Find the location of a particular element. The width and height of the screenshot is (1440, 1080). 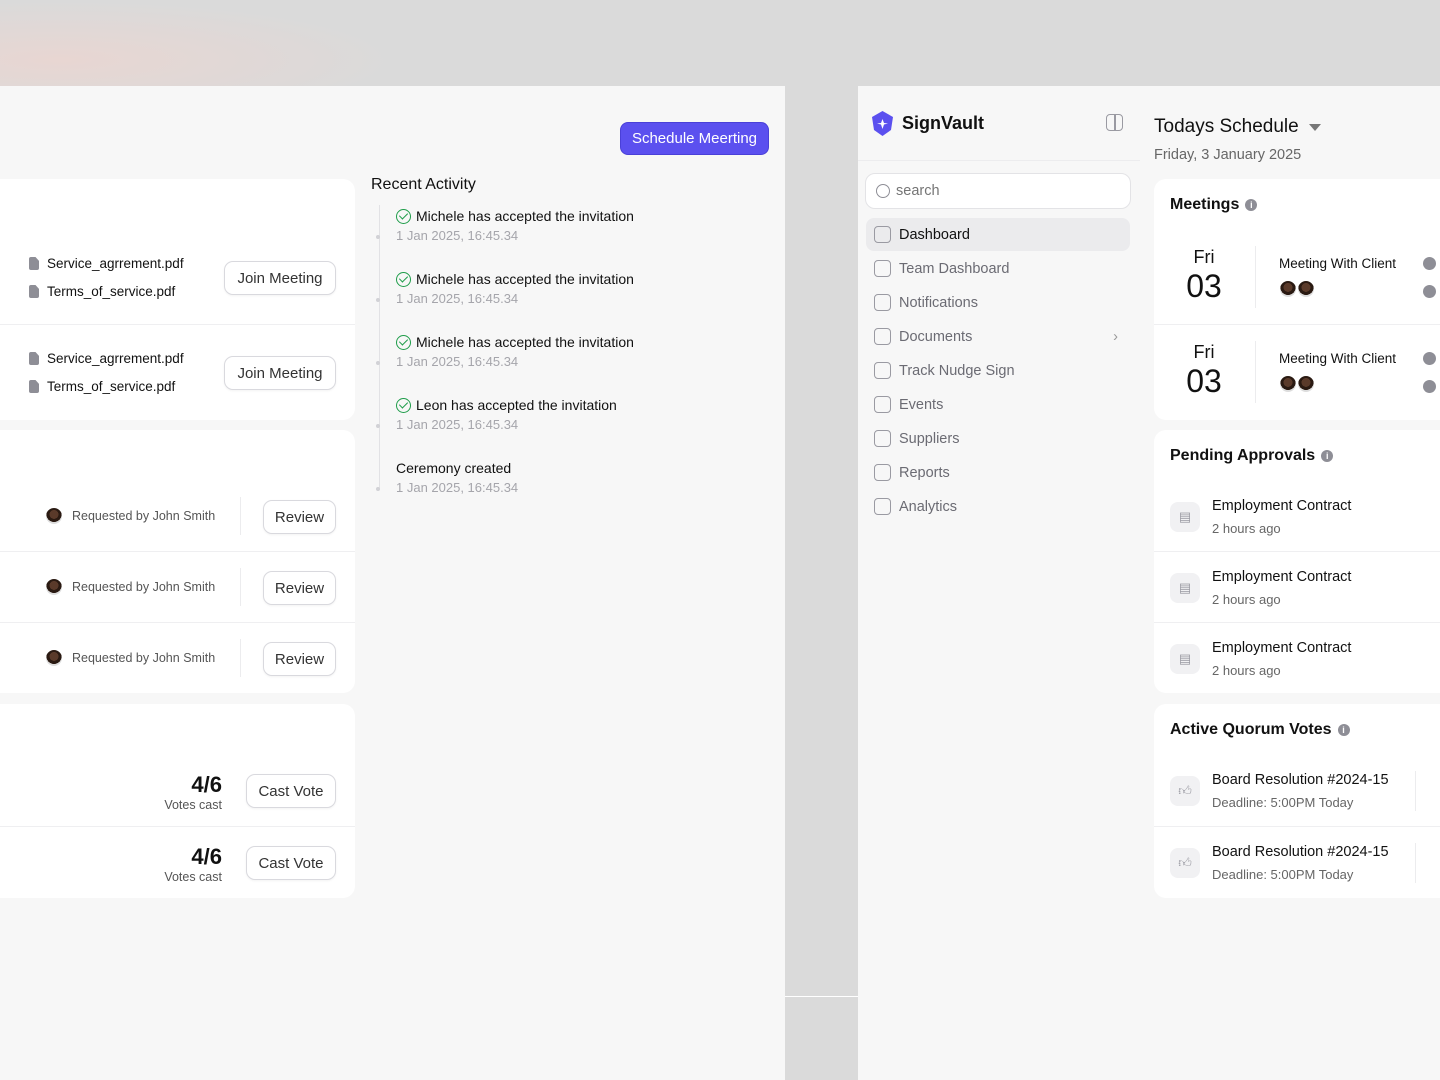

meetings-title-text: Meetings is located at coordinates (1205, 204).